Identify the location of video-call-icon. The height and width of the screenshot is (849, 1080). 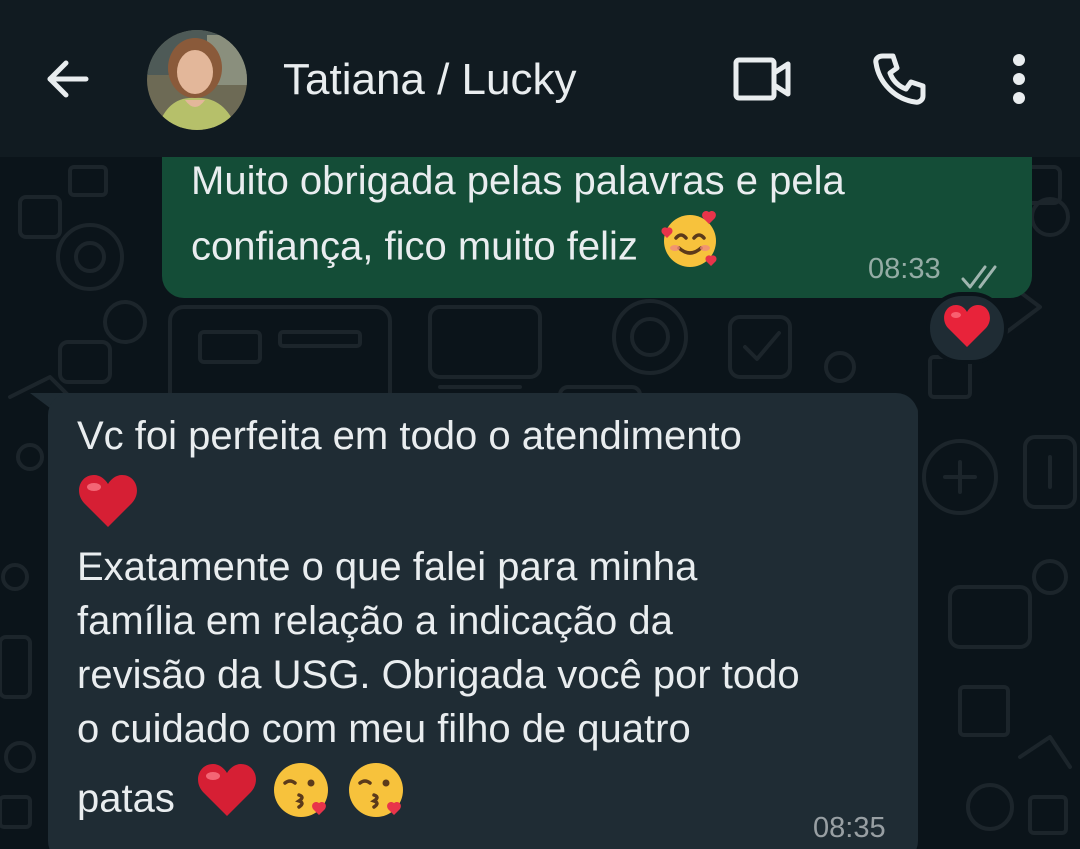
(763, 81).